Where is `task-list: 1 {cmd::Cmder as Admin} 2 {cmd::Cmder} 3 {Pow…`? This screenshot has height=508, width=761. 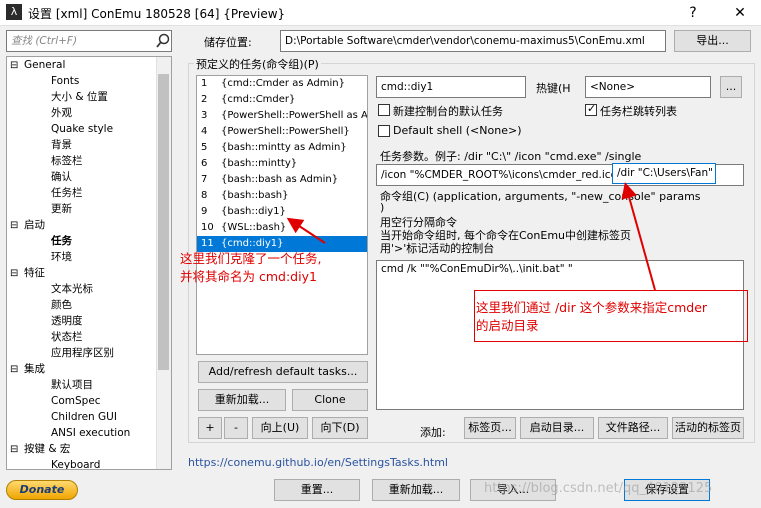
task-list: 1 {cmd::Cmder as Admin} 2 {cmd::Cmder} 3 {Pow… is located at coordinates (282, 215).